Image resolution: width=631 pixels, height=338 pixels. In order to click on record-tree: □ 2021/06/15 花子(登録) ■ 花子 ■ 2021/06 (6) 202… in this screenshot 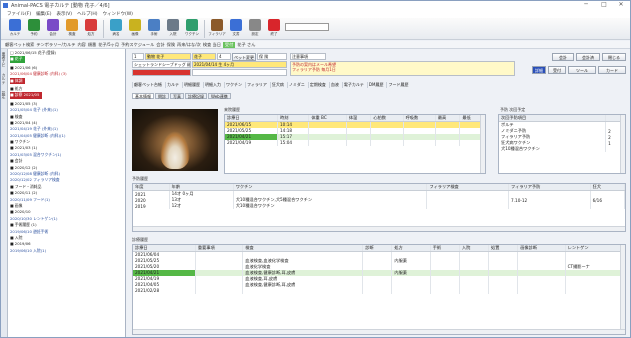, I will do `click(67, 152)`.